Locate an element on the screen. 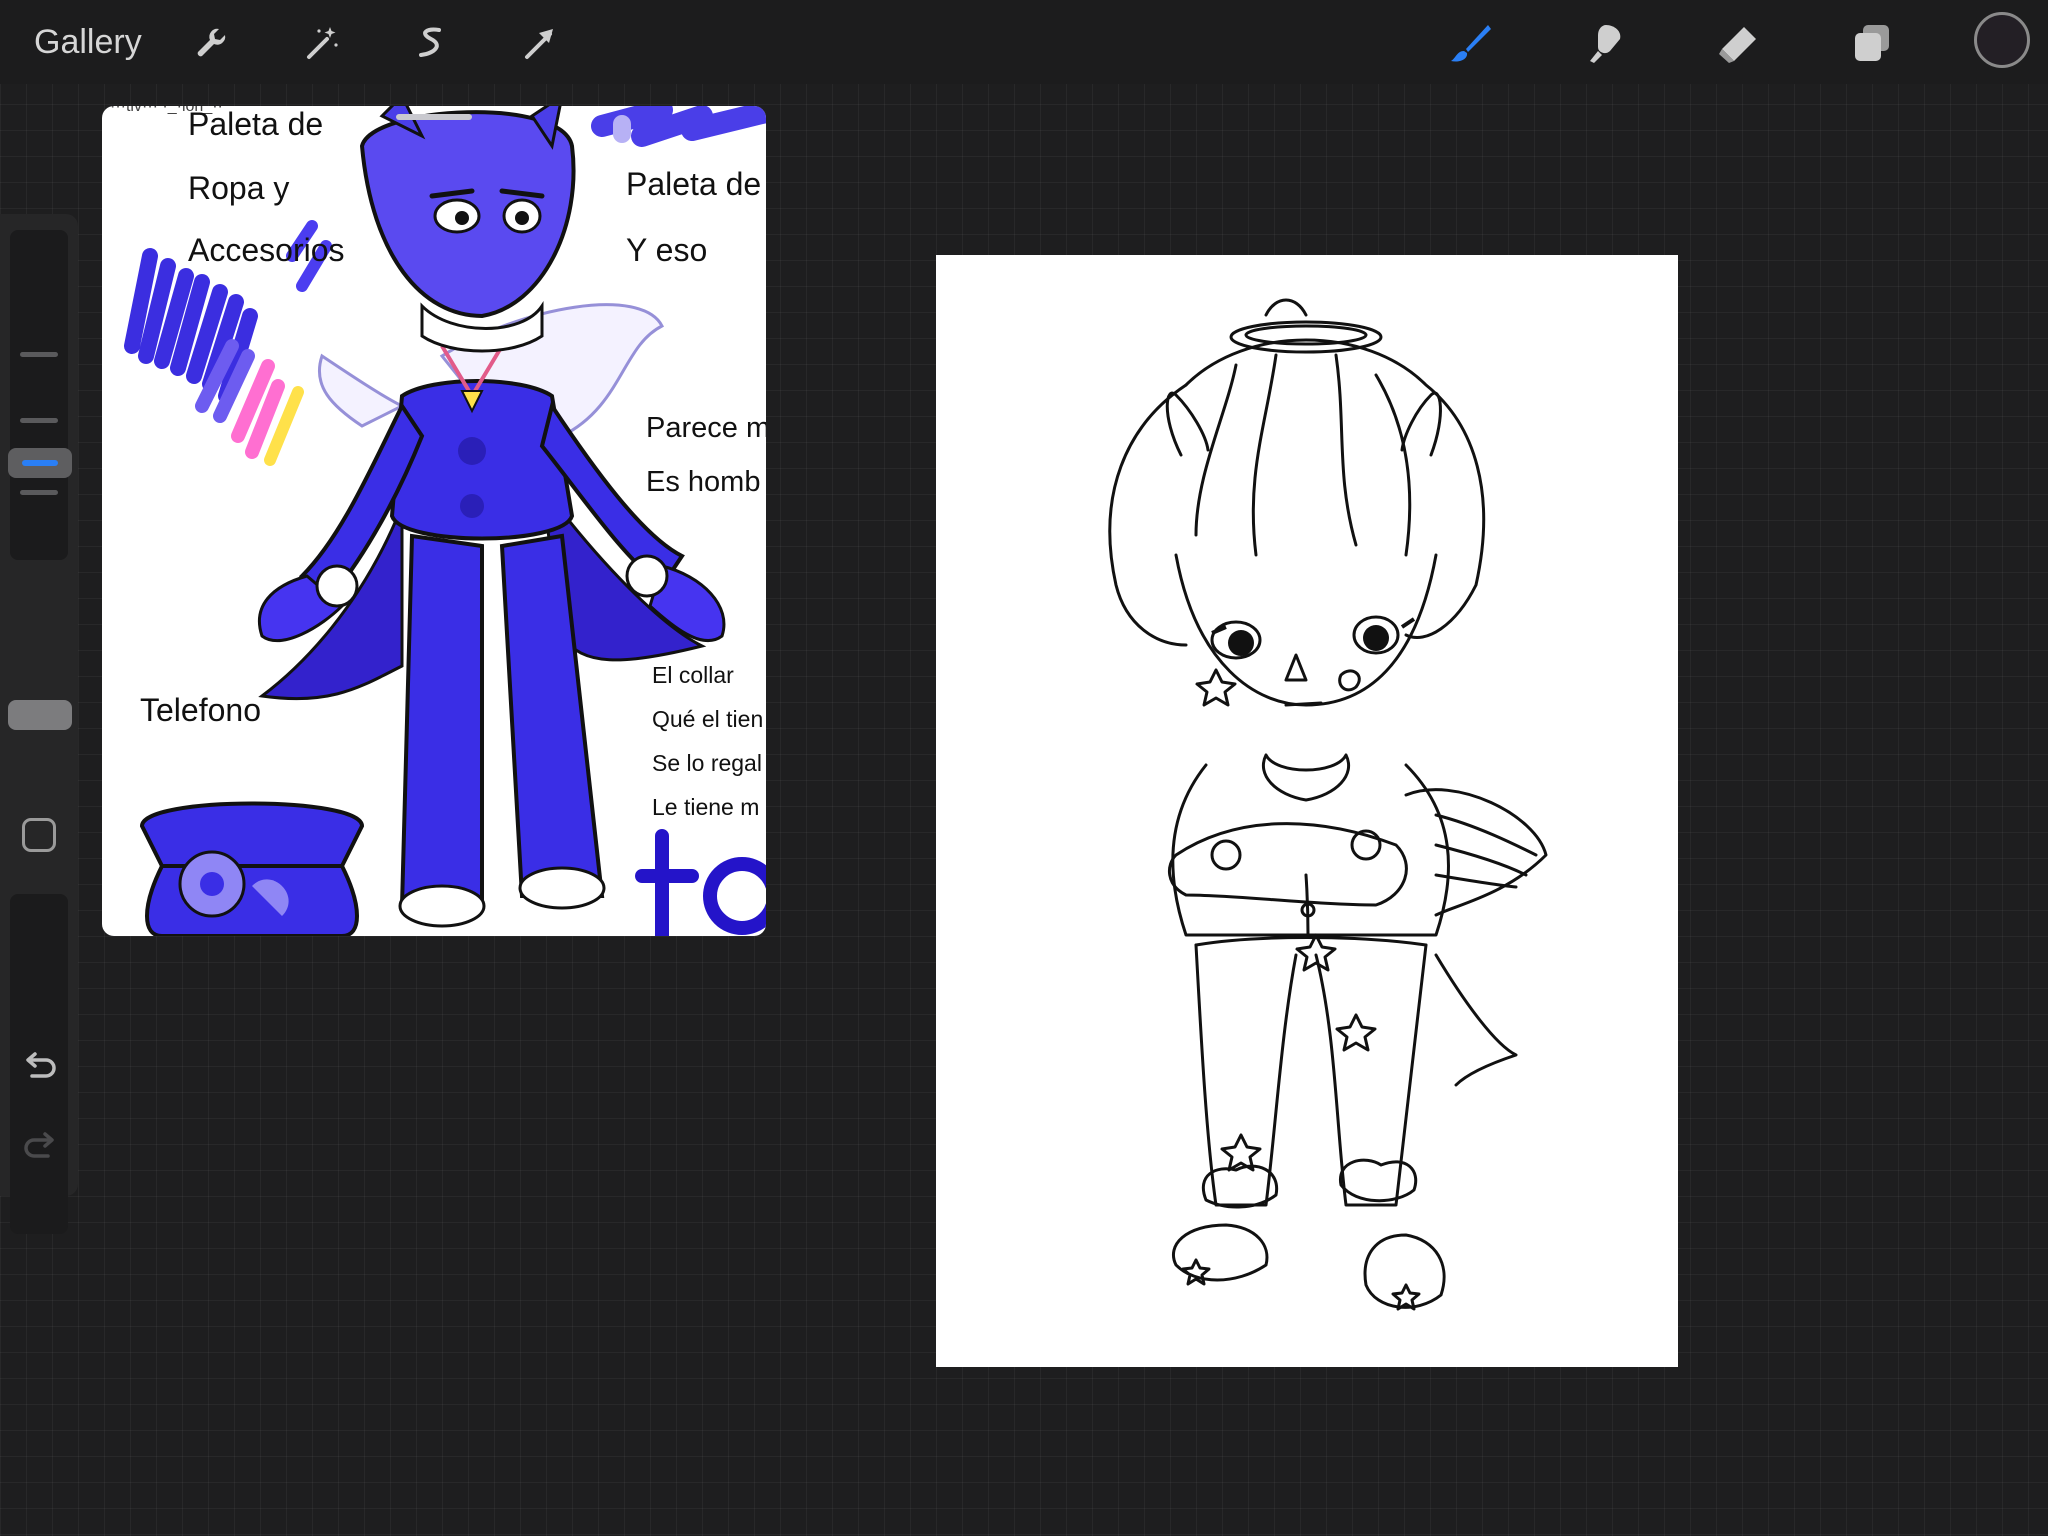 The width and height of the screenshot is (2048, 1536). selection-icon is located at coordinates (430, 42).